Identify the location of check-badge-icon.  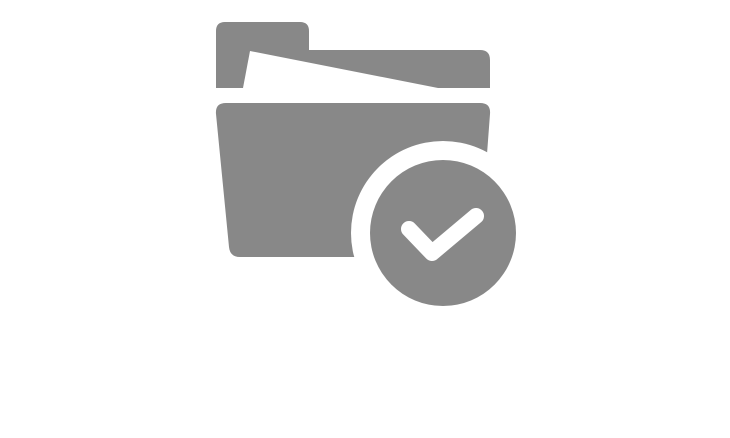
(443, 233).